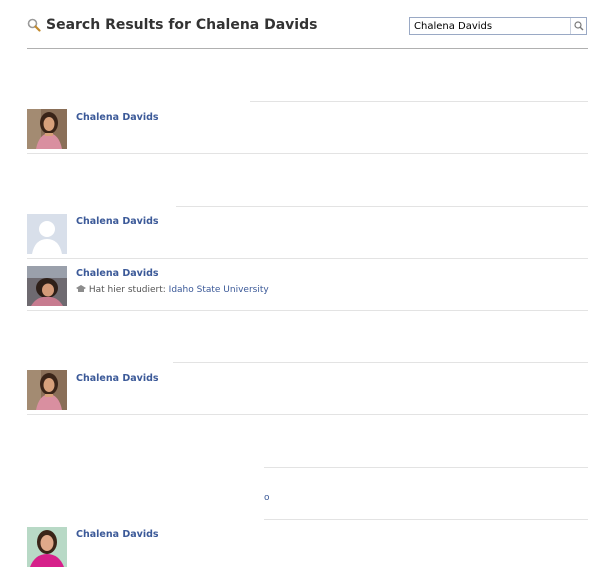  Describe the element at coordinates (81, 288) in the screenshot. I see `school-icon` at that location.